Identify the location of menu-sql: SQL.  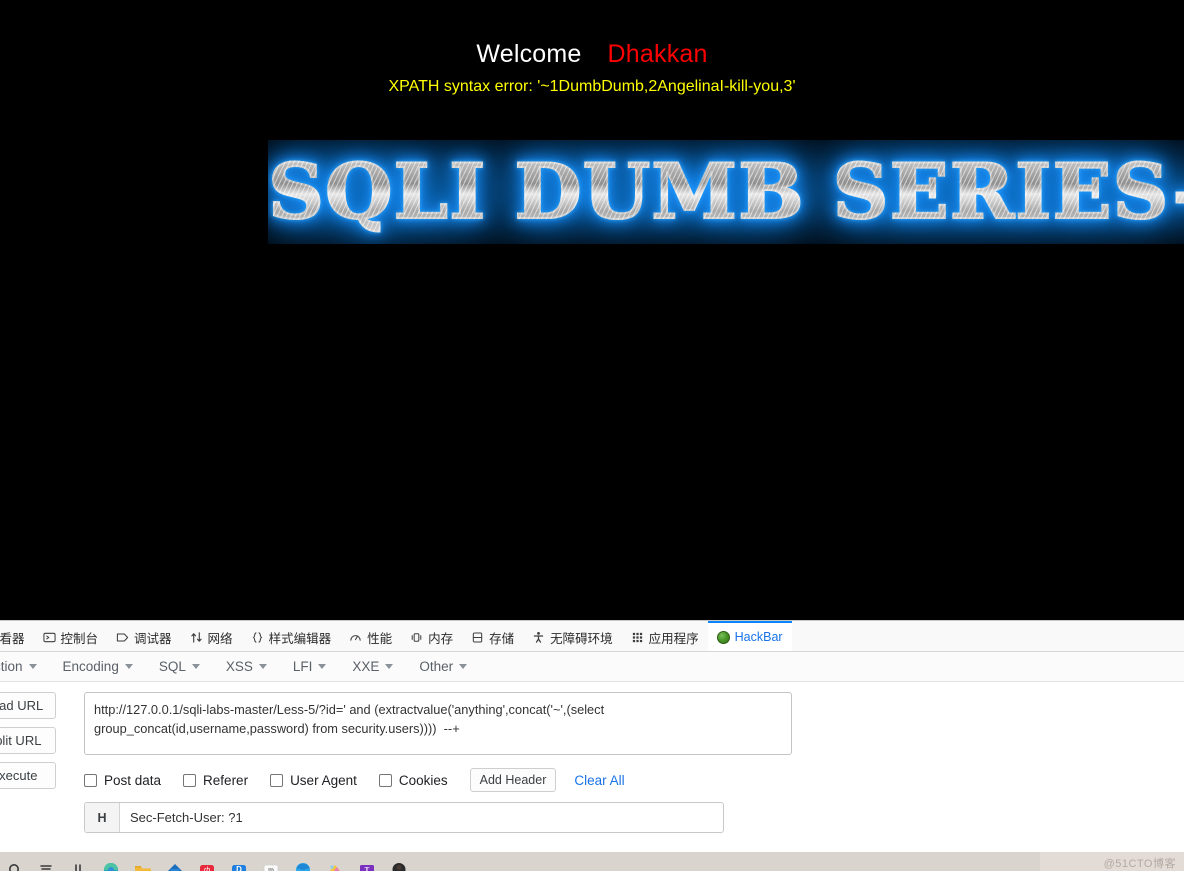
(179, 666).